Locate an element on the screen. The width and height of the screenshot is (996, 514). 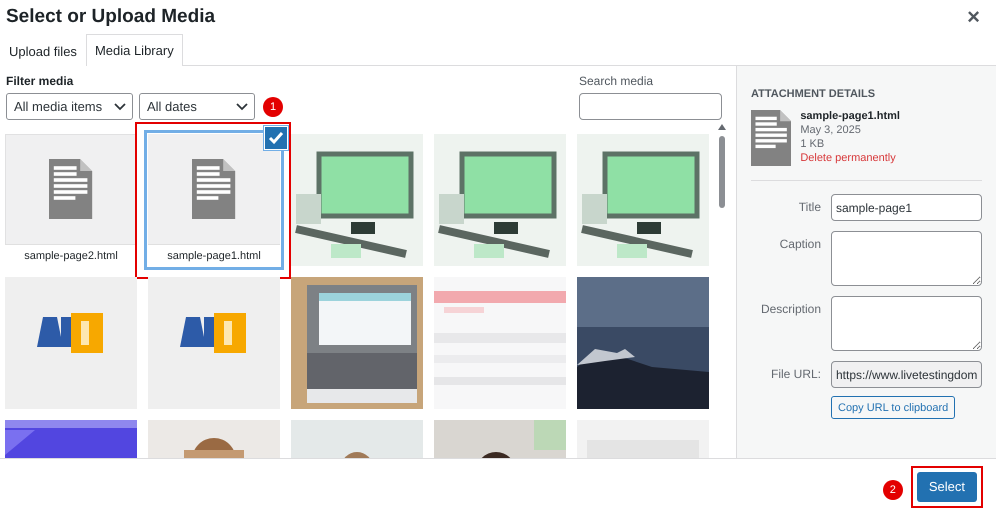
field-label: Title is located at coordinates (809, 206).